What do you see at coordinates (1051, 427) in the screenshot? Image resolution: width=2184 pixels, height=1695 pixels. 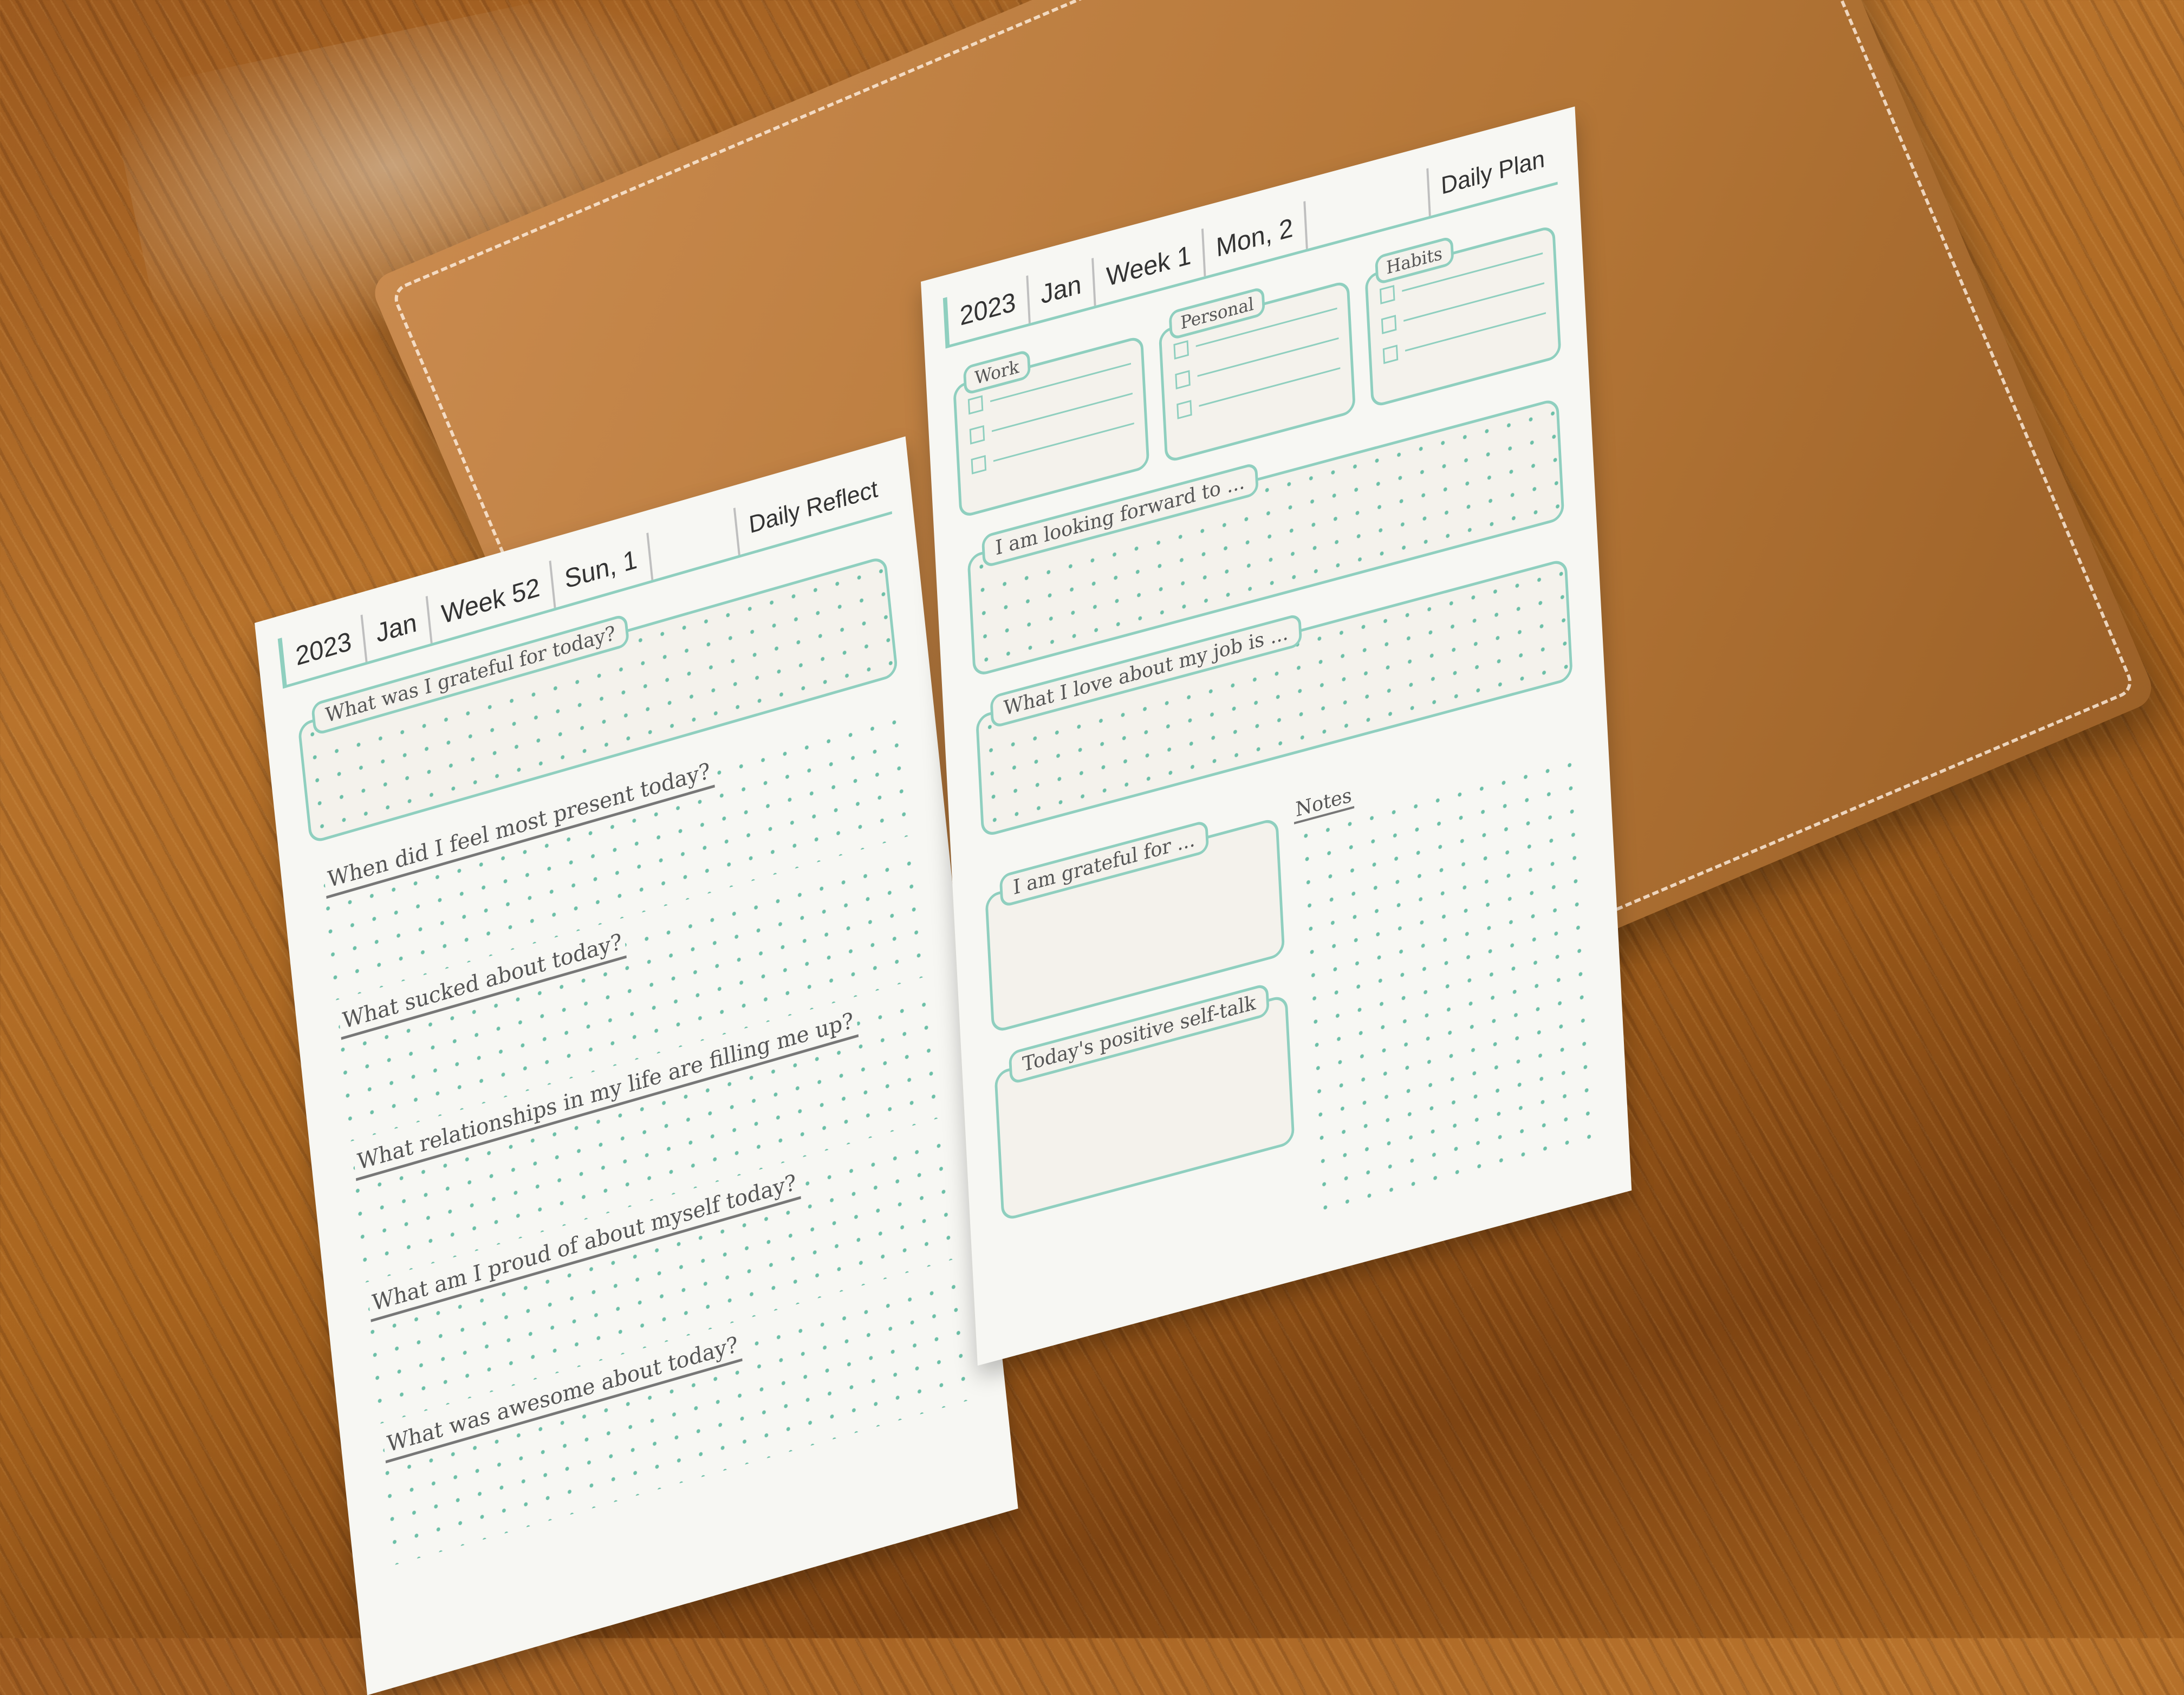 I see `work-list: Work` at bounding box center [1051, 427].